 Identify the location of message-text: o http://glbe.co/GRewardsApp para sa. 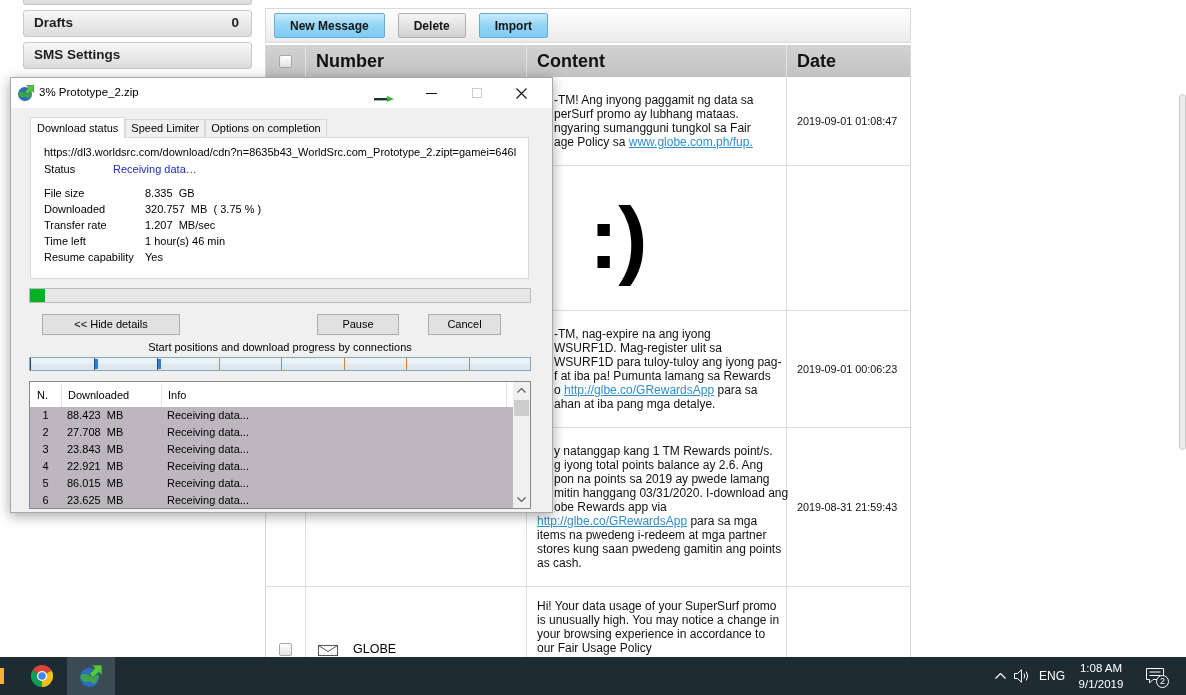
(656, 390).